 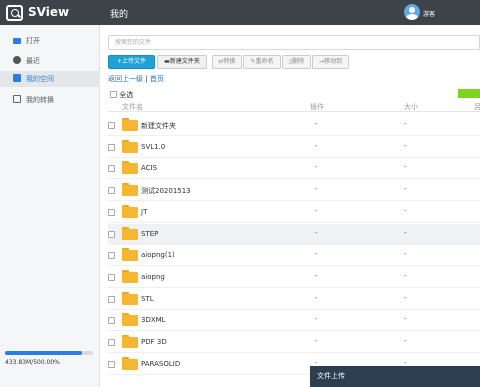 What do you see at coordinates (166, 191) in the screenshot?
I see `file-name: 测试20201513` at bounding box center [166, 191].